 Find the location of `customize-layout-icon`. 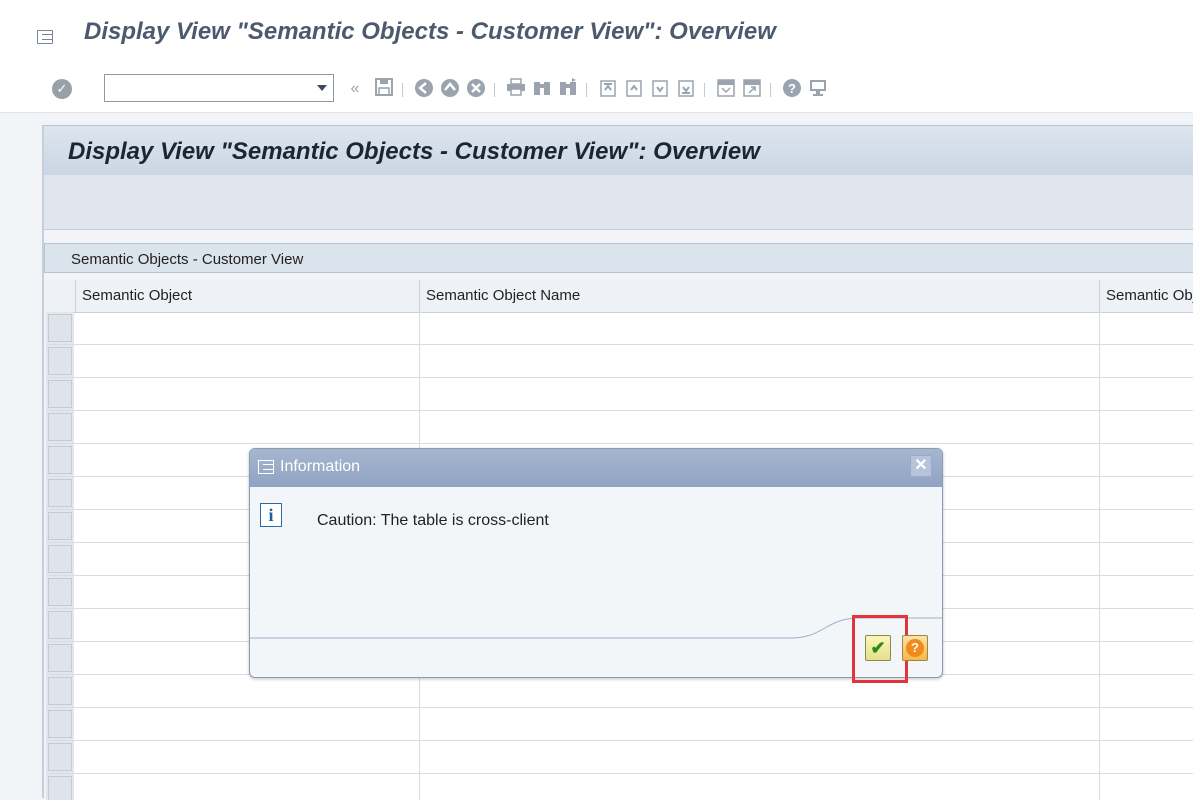

customize-layout-icon is located at coordinates (818, 89).